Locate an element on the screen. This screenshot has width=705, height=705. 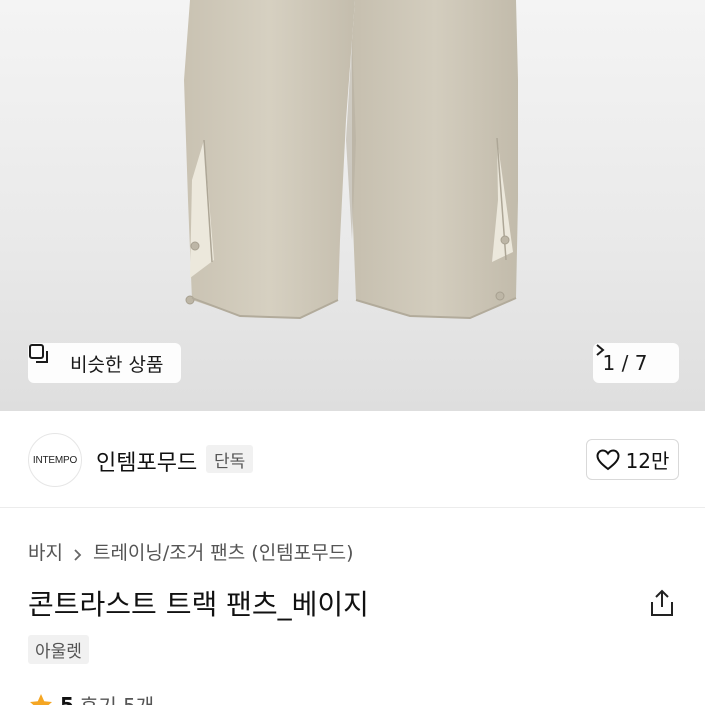
image-pager: 1 / 7 is located at coordinates (636, 363).